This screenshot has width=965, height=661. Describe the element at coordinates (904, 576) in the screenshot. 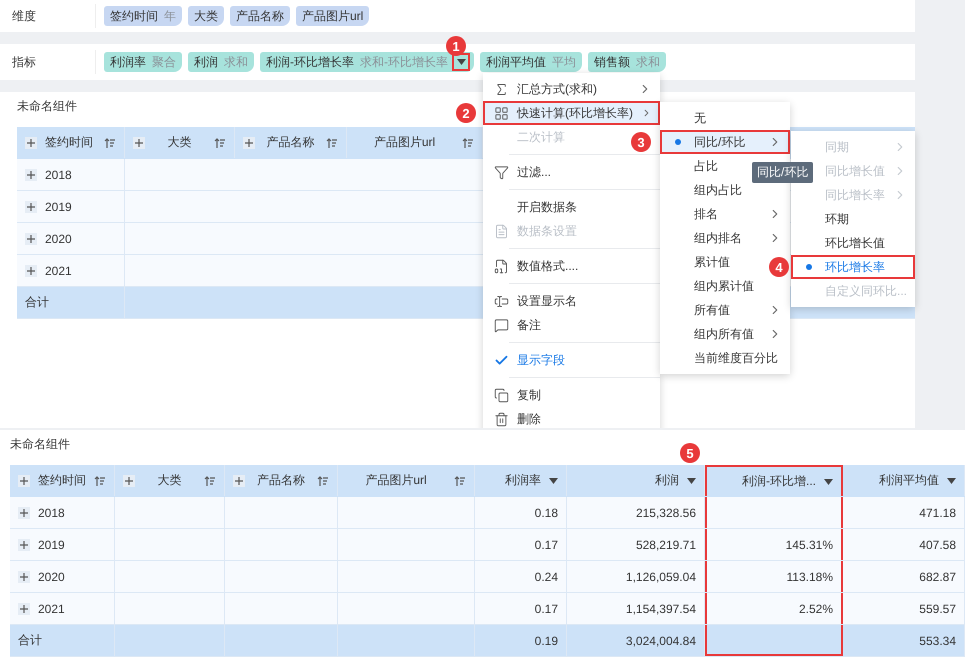

I see `table-cell: 682.87` at that location.